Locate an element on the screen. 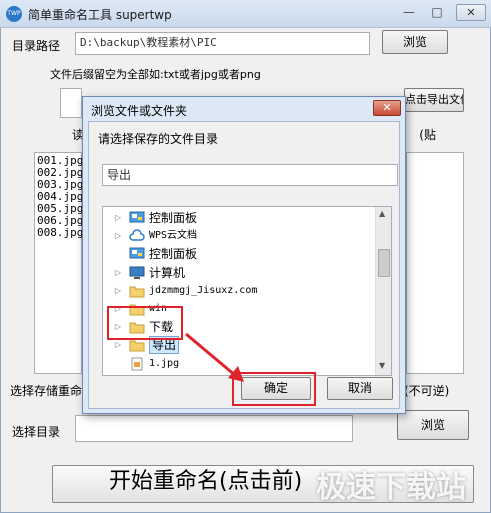  dialog-close-button: ✕ is located at coordinates (387, 108).